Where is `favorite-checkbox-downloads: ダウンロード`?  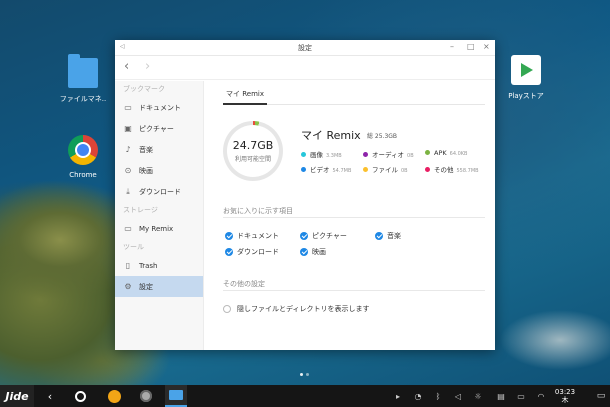 favorite-checkbox-downloads: ダウンロード is located at coordinates (252, 252).